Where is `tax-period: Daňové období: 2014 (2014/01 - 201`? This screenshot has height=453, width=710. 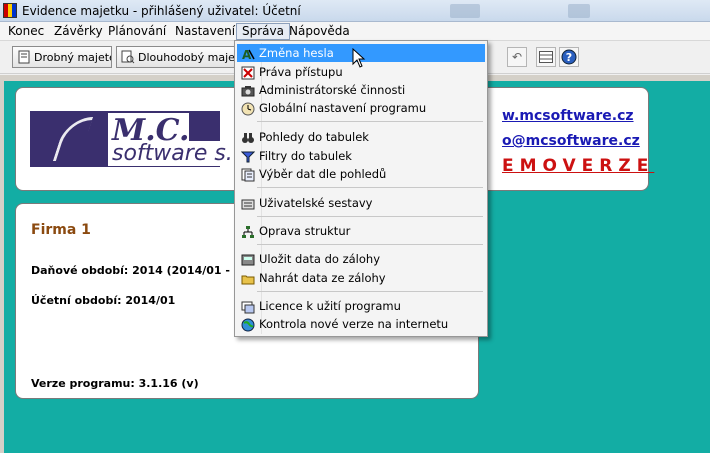
tax-period: Daňové období: 2014 (2014/01 - 201 is located at coordinates (144, 270).